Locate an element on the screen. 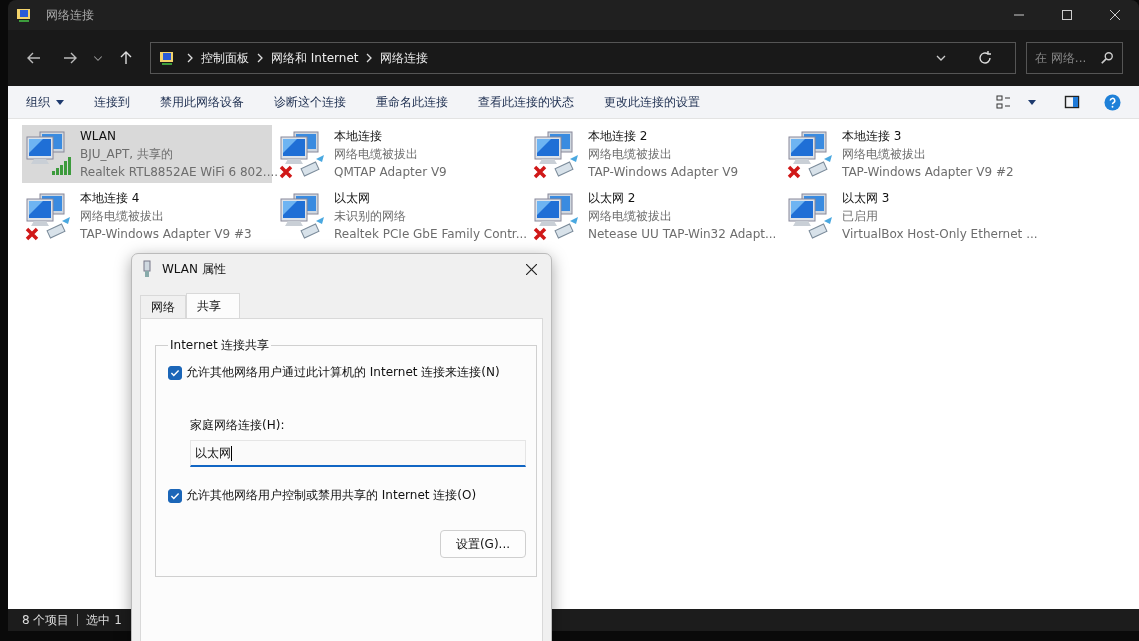 The width and height of the screenshot is (1139, 641). connection-status: BJU_APT, 共享的 is located at coordinates (127, 154).